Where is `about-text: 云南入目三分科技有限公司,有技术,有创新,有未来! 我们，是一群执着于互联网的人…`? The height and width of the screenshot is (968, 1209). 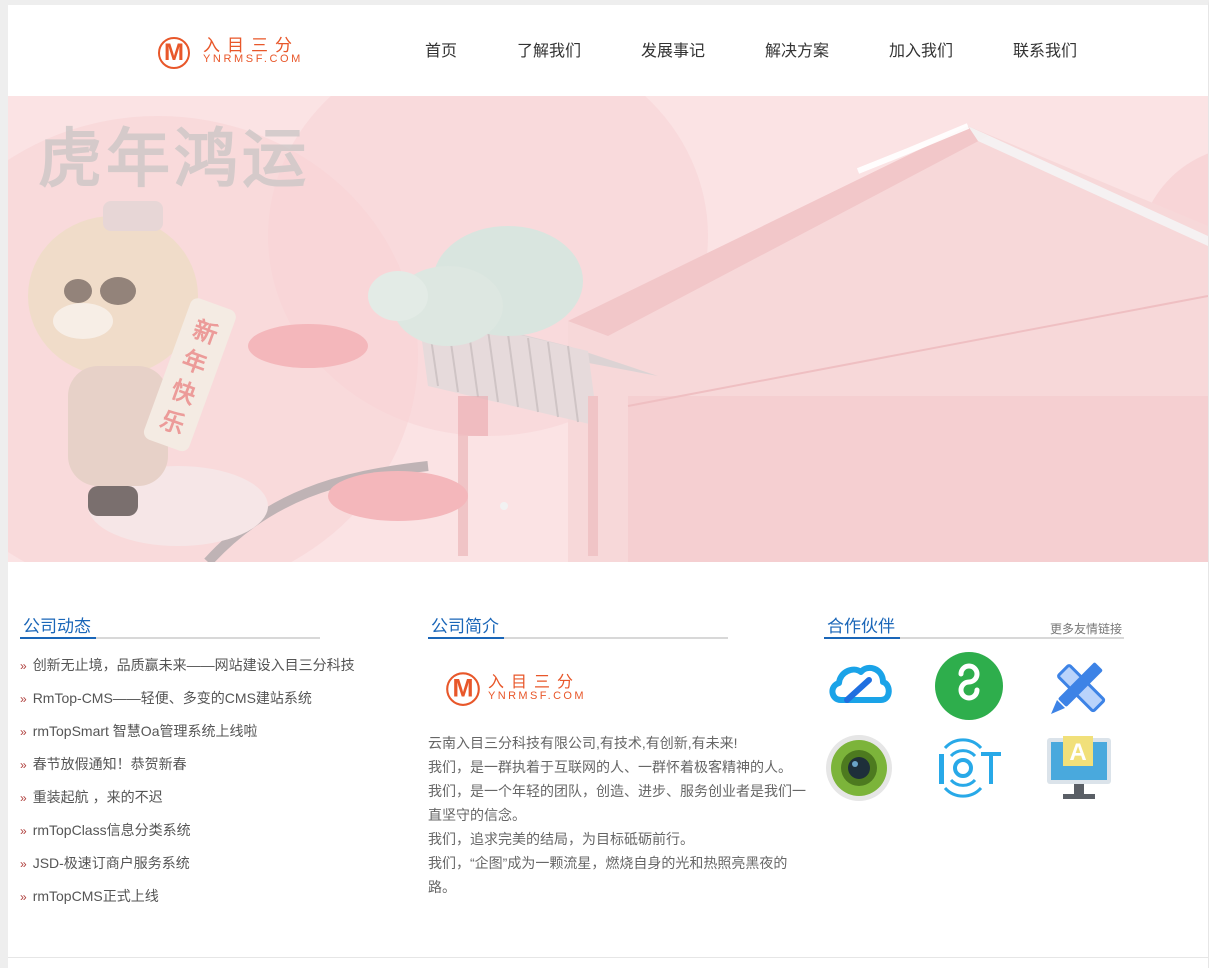 about-text: 云南入目三分科技有限公司,有技术,有创新,有未来! 我们，是一群执着于互联网的人… is located at coordinates (619, 815).